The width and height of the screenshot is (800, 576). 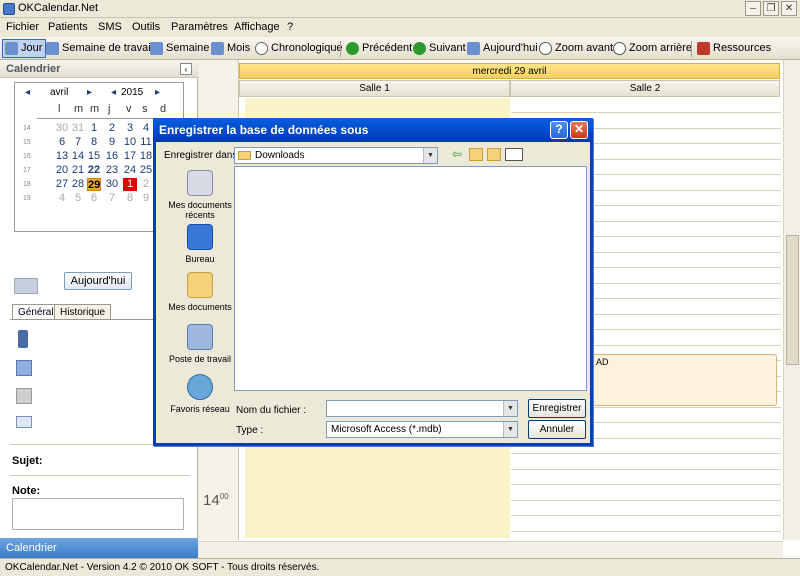 I want to click on appointment: AD, so click(x=684, y=380).